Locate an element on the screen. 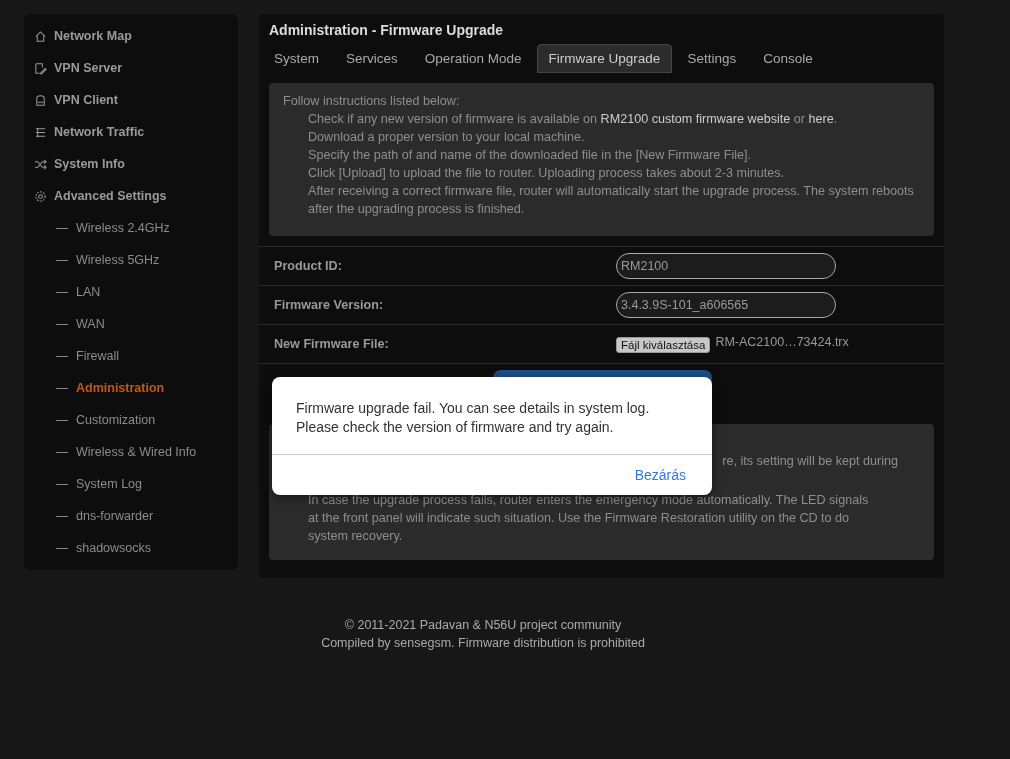 The image size is (1010, 759). sidebar-subitem: LAN is located at coordinates (131, 292).